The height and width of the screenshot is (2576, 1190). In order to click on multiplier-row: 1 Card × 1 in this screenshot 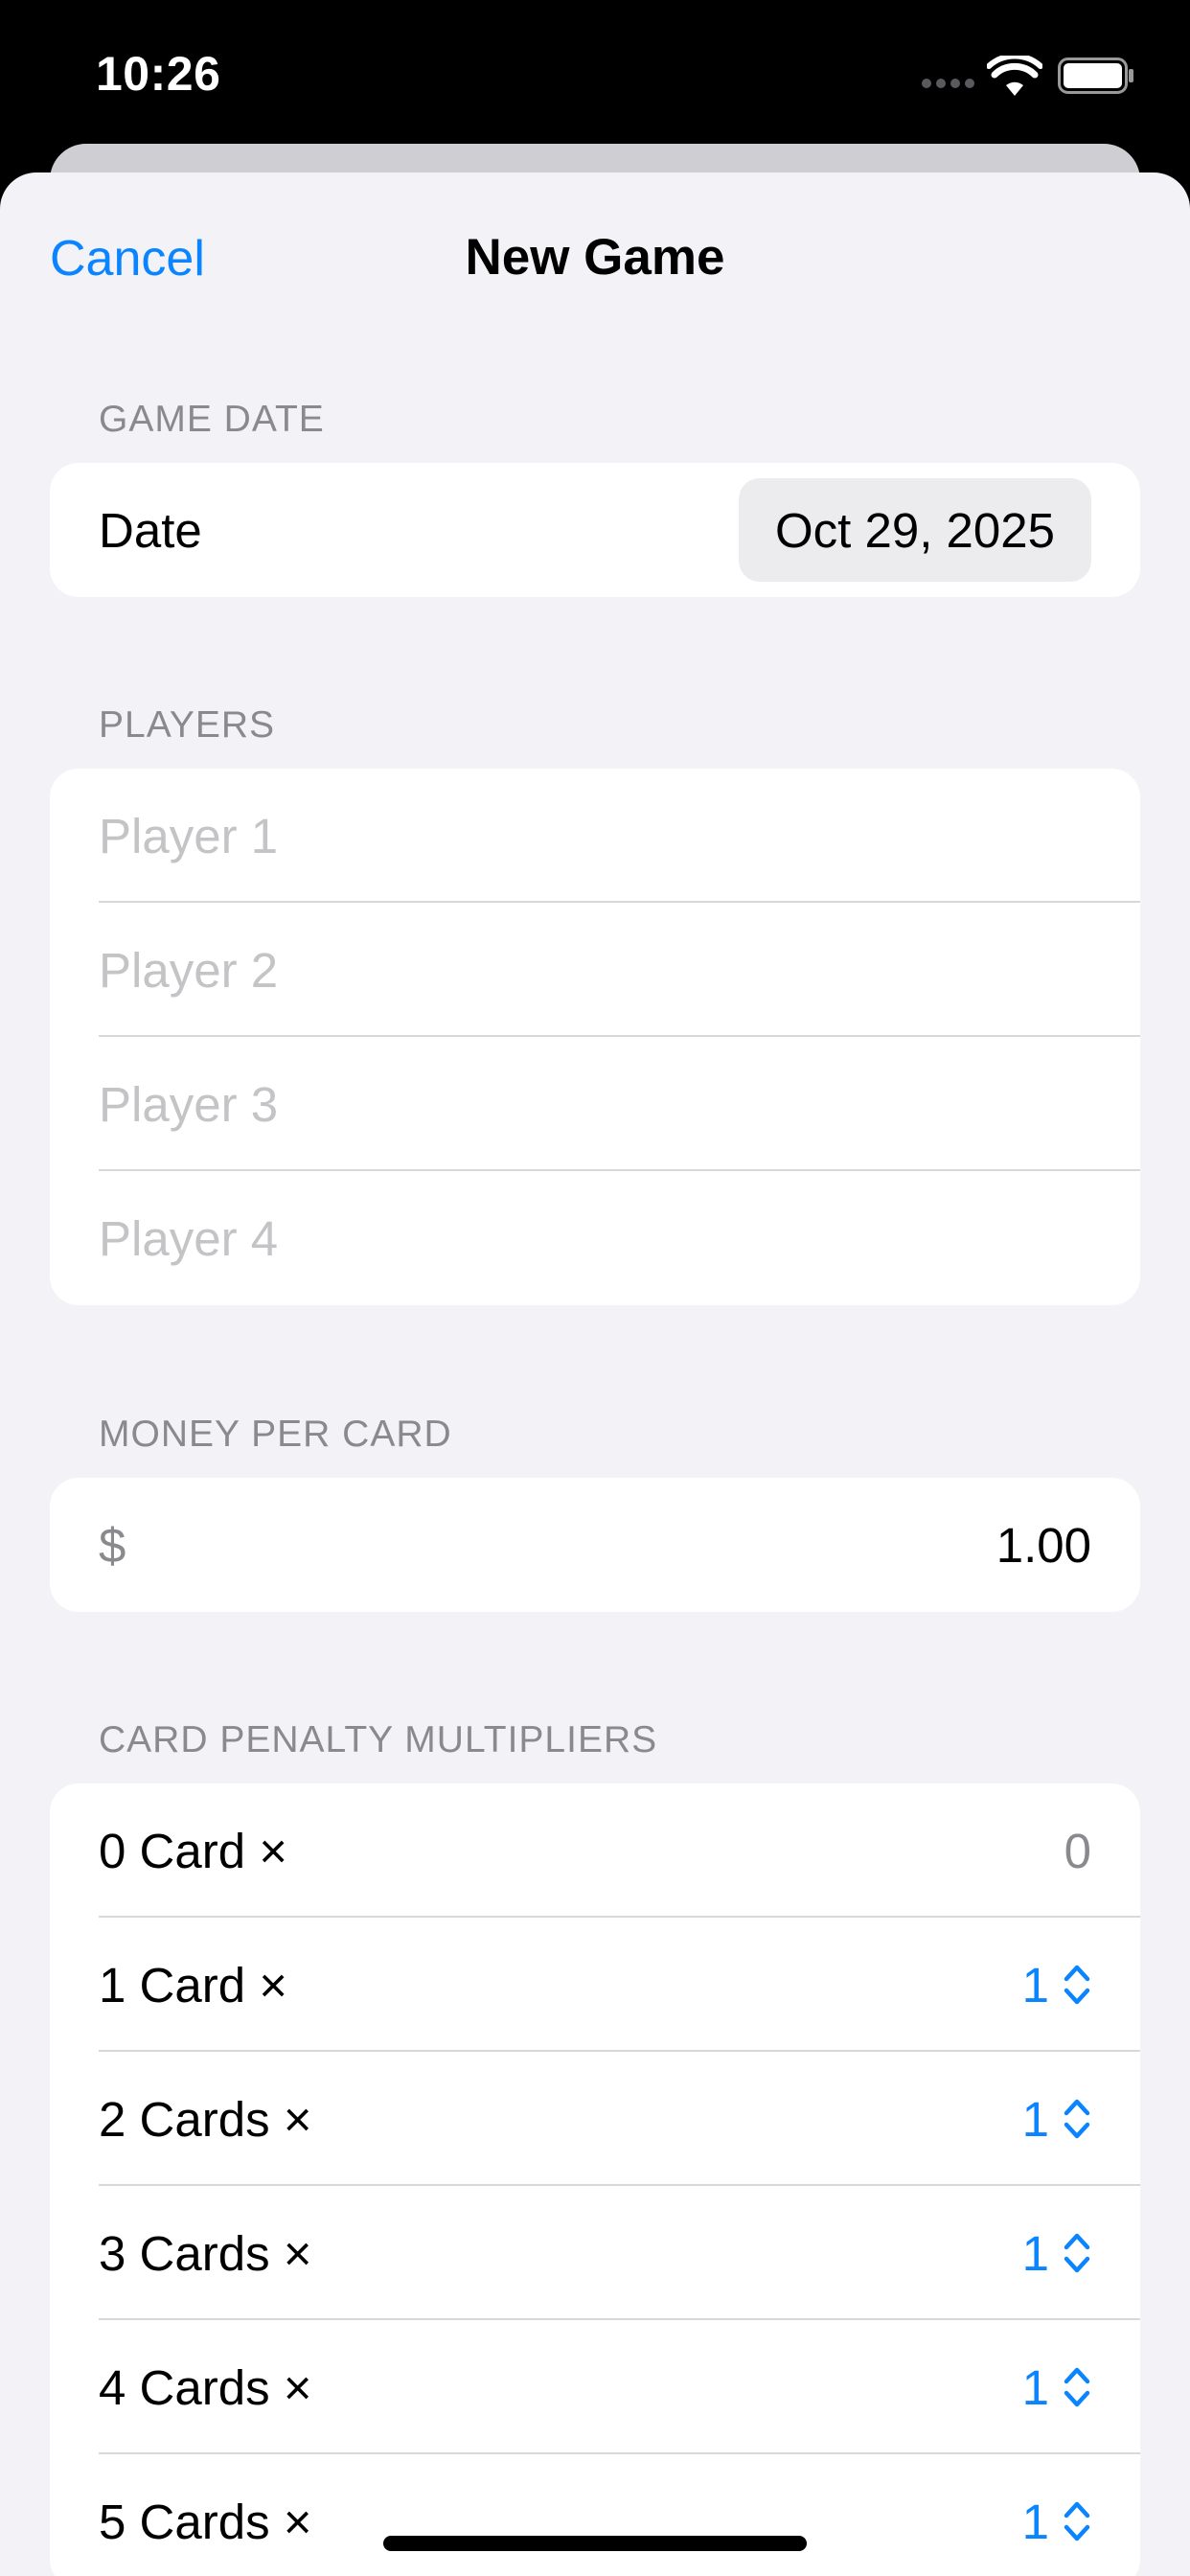, I will do `click(595, 1985)`.